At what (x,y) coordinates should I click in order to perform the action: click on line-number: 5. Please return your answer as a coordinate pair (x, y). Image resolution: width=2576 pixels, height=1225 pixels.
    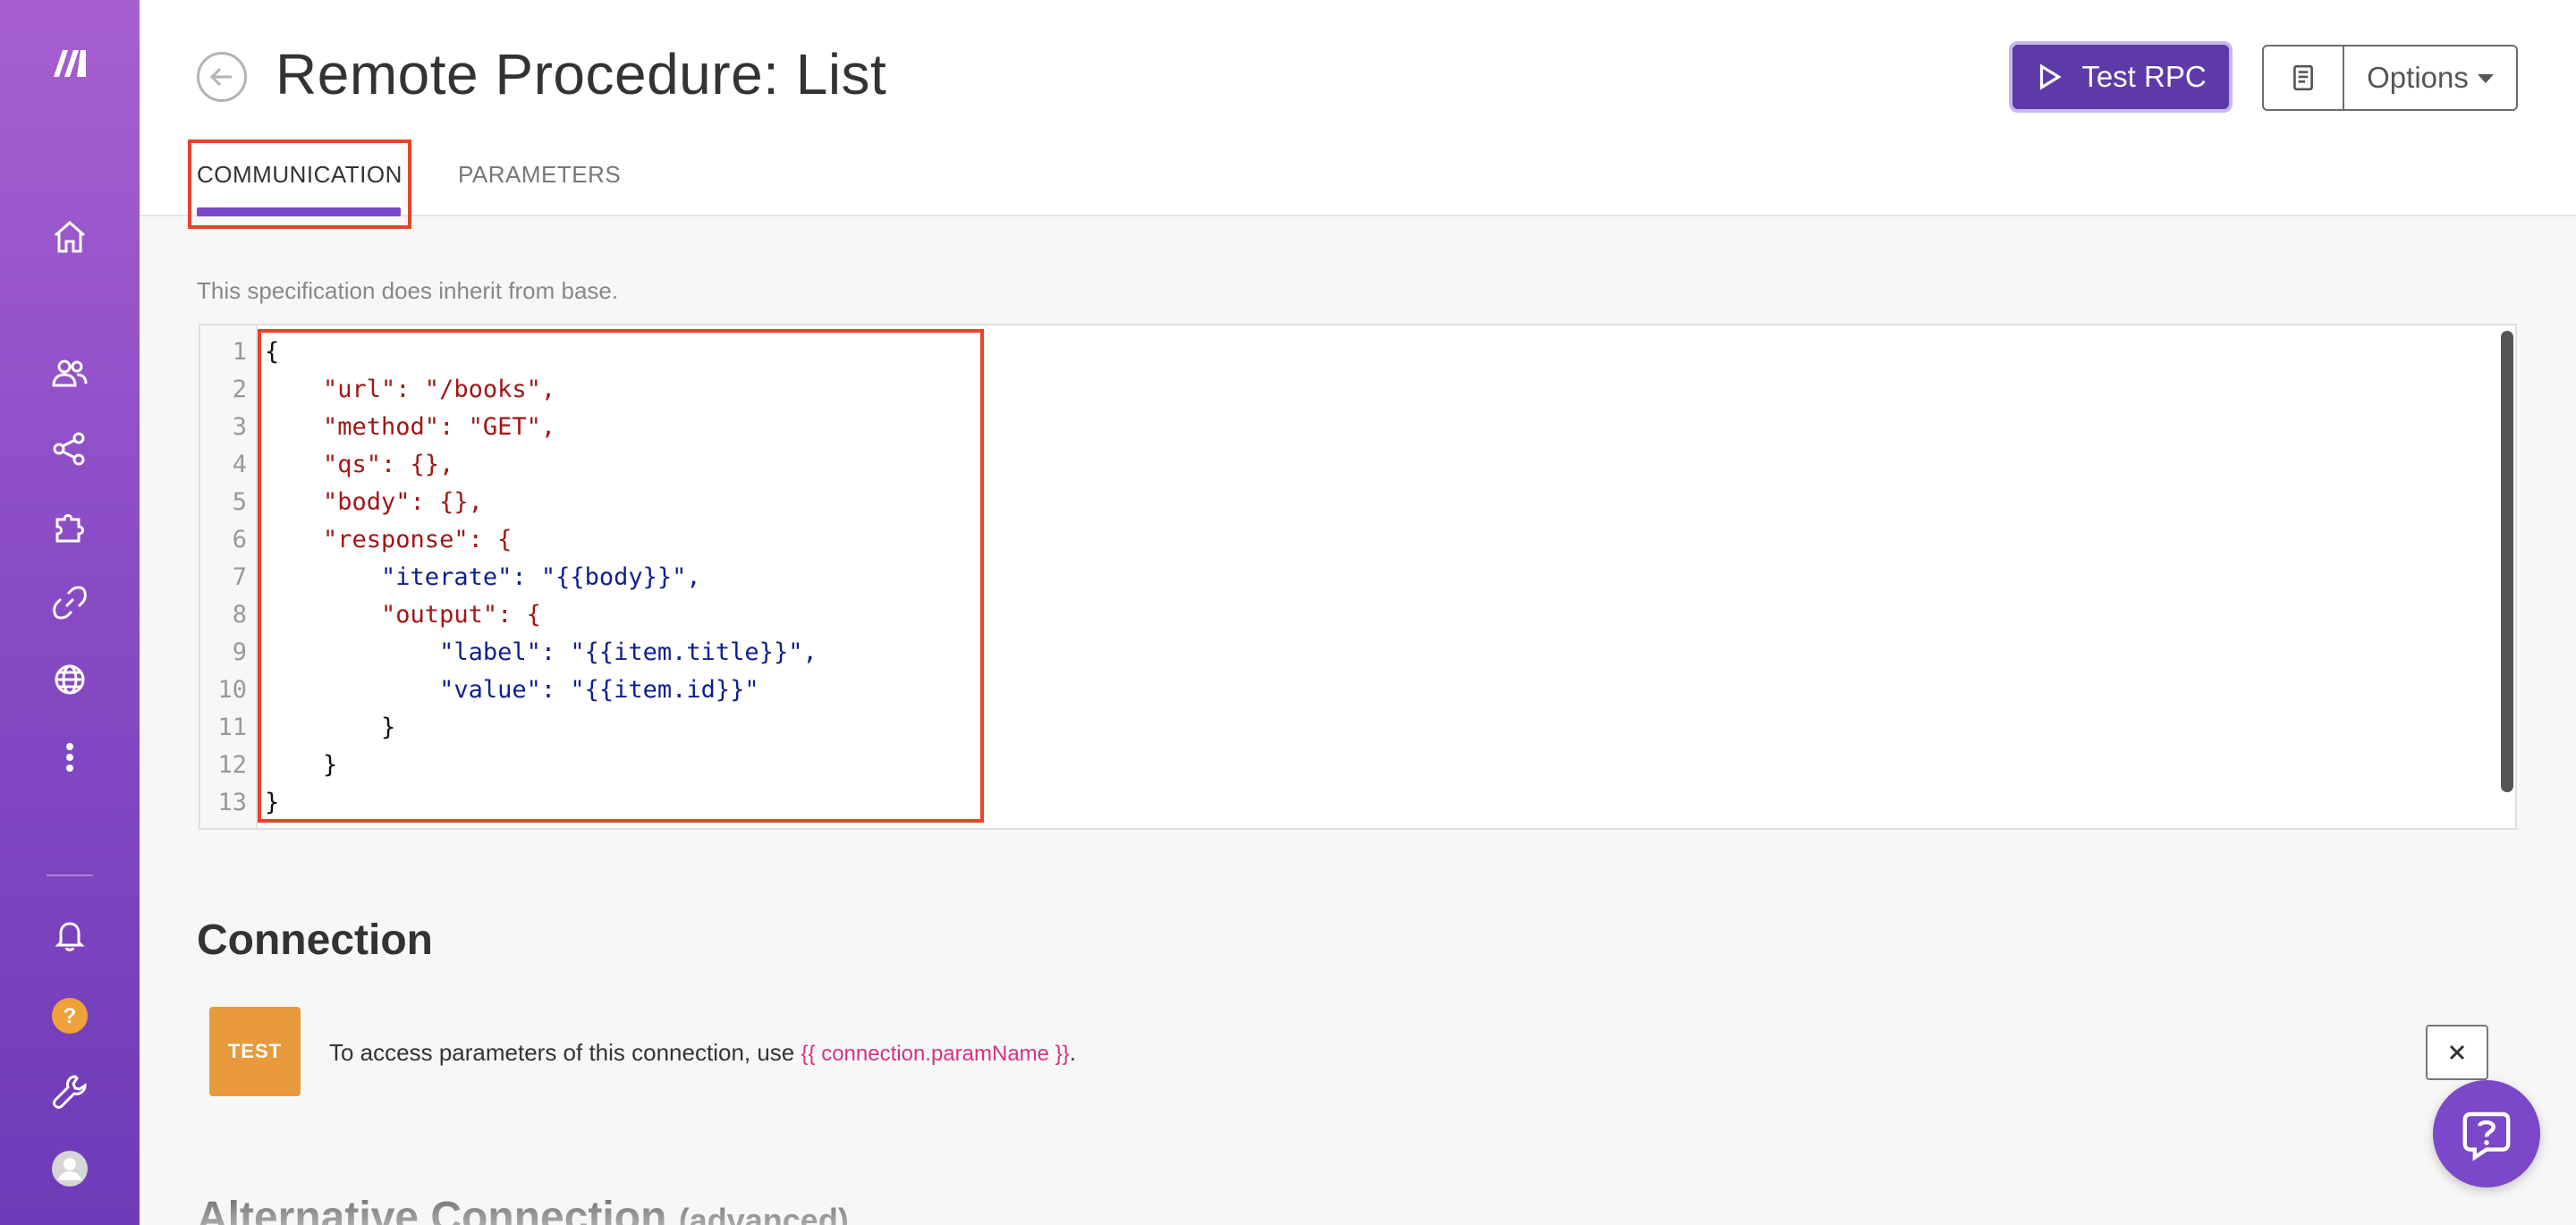
    Looking at the image, I should click on (239, 502).